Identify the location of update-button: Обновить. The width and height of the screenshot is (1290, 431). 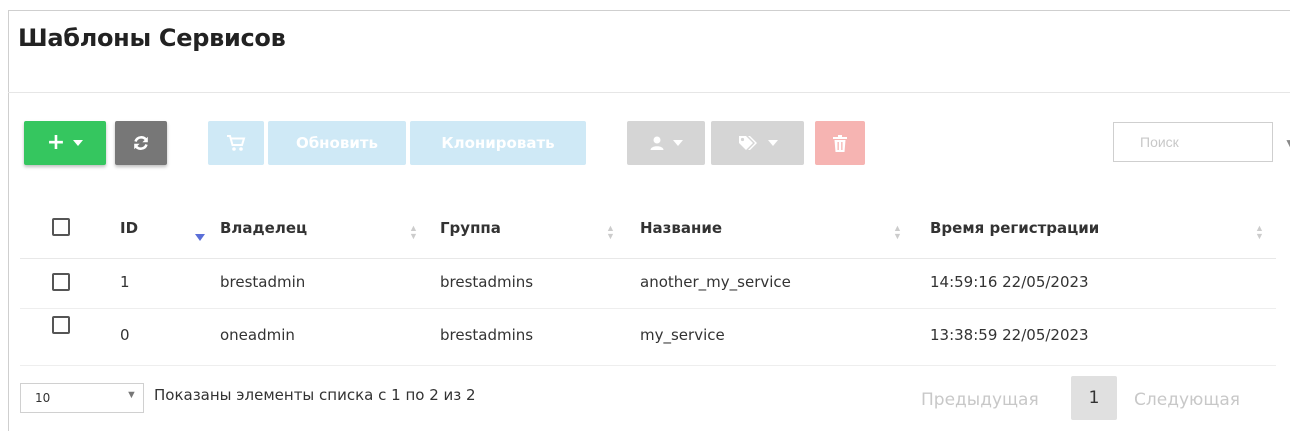
(337, 143).